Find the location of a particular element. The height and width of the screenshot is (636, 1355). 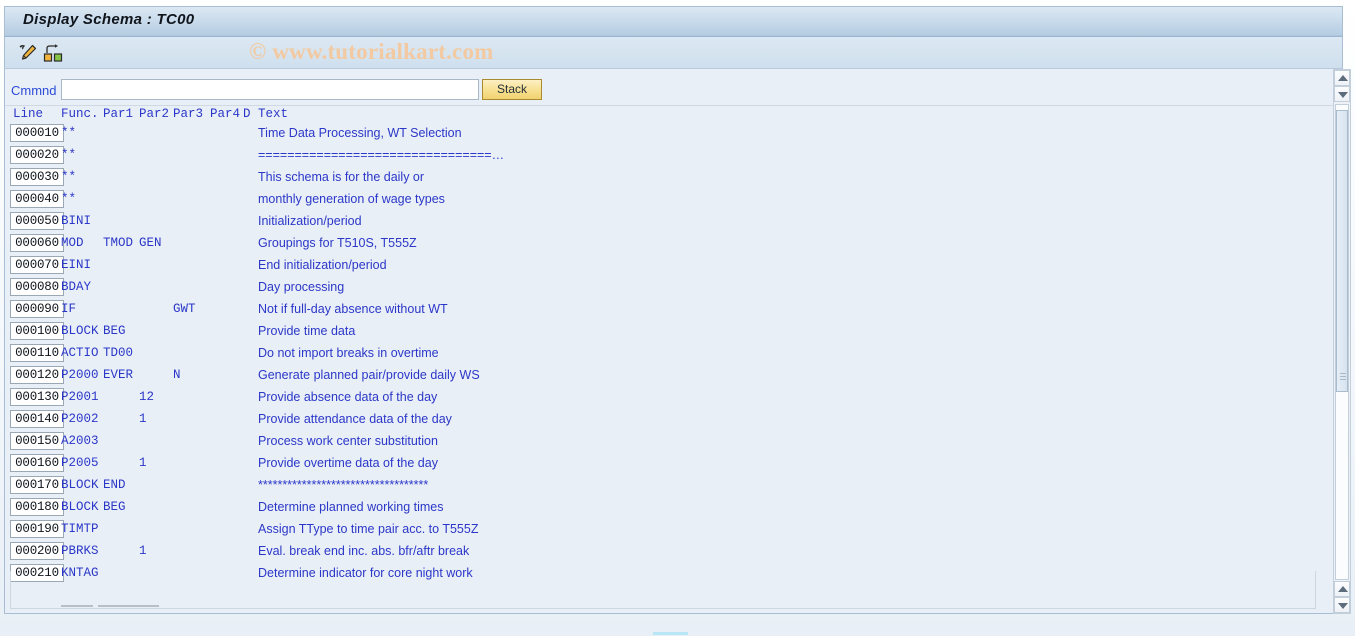

row-cell-func: IF is located at coordinates (68, 309).